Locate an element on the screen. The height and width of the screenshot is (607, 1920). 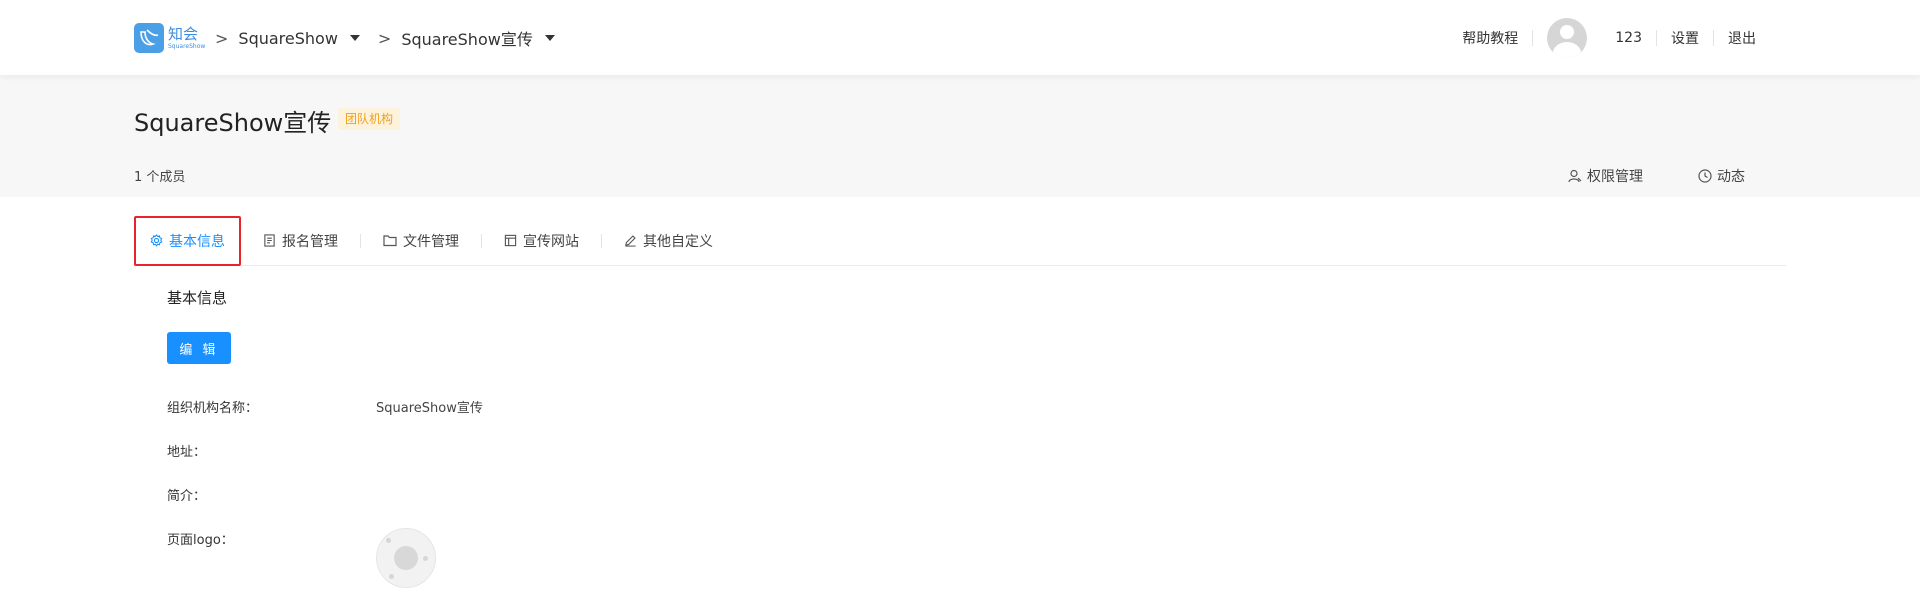
tab-registration: 报名管理 is located at coordinates (300, 241).